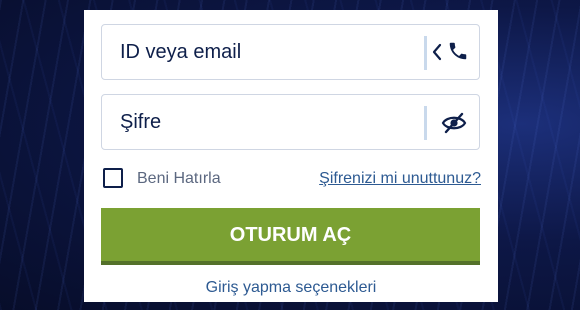  I want to click on forgot-password-link: Şifrenizi mi unuttunuz?, so click(400, 179).